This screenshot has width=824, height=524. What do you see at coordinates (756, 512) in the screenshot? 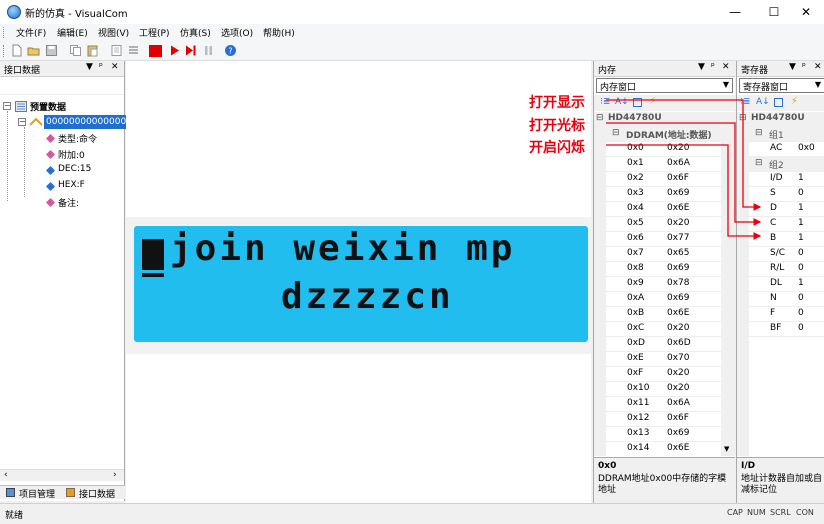
I see `num-indicator: NUM` at bounding box center [756, 512].